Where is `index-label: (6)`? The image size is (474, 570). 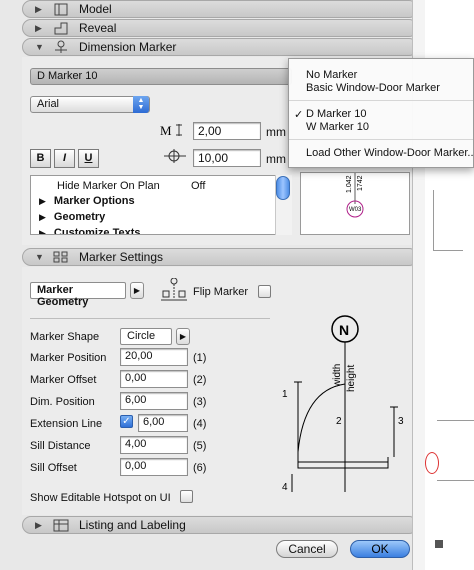 index-label: (6) is located at coordinates (200, 468).